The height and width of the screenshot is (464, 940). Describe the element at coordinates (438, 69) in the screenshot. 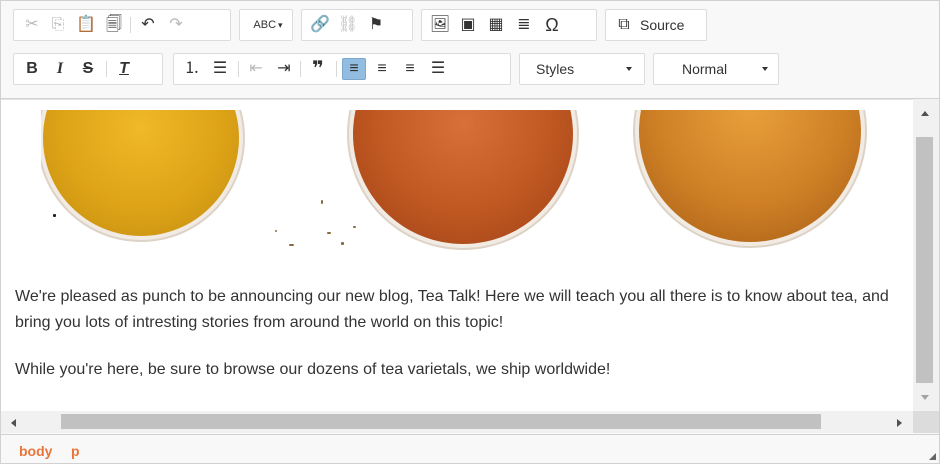

I see `justify-icon: ☰` at that location.